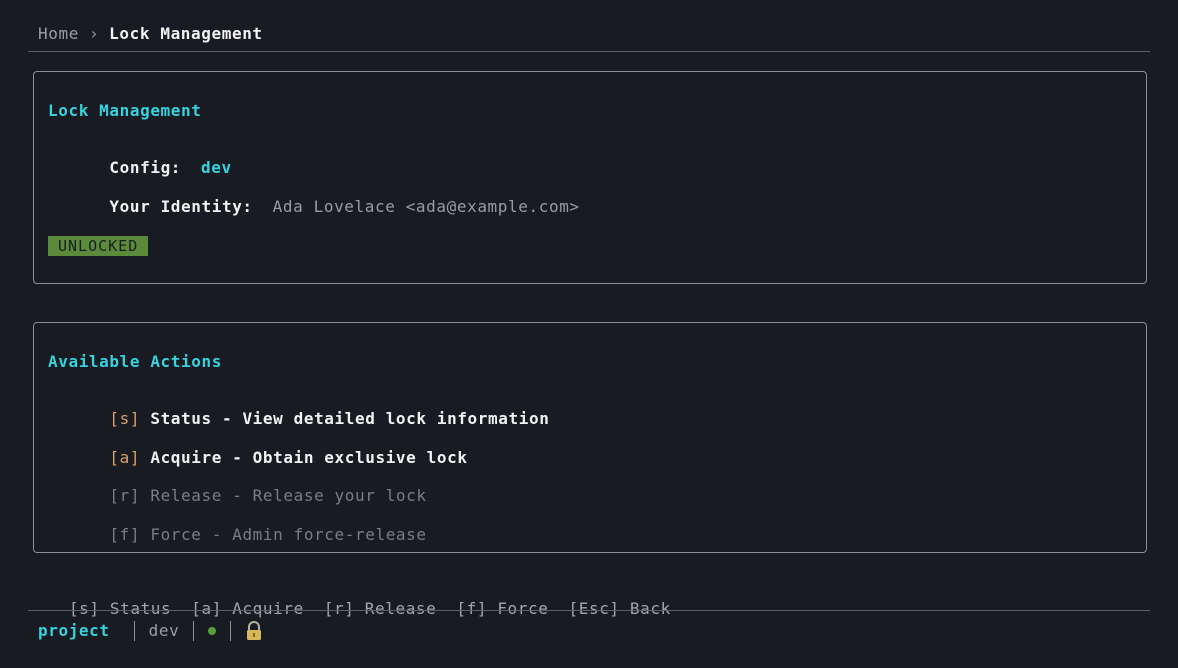  I want to click on breadcrumb-current: Lock Management, so click(186, 33).